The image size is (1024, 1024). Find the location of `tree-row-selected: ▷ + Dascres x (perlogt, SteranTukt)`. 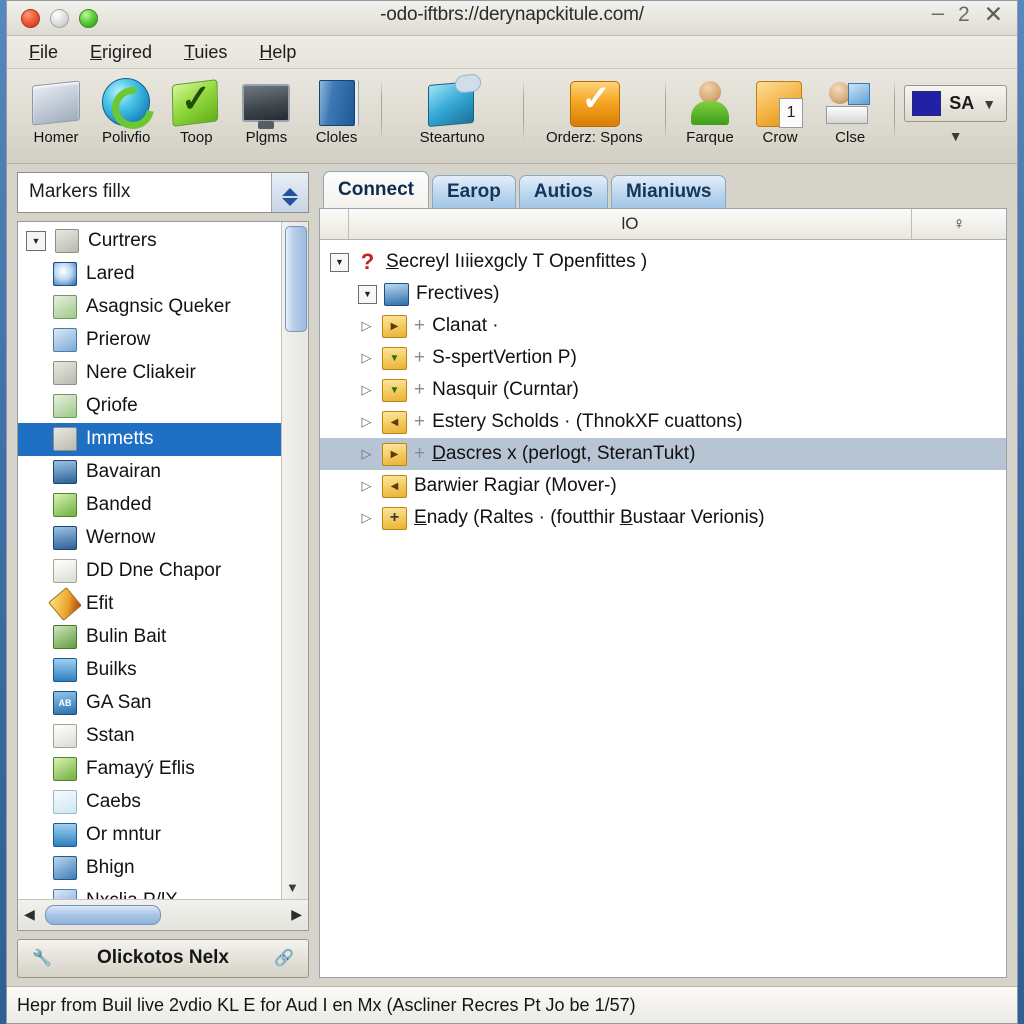

tree-row-selected: ▷ + Dascres x (perlogt, SteranTukt) is located at coordinates (663, 454).